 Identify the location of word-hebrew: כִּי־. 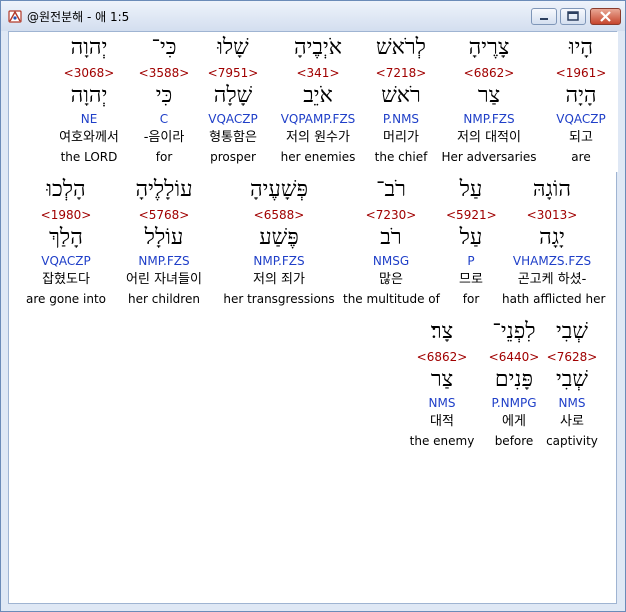
(164, 47).